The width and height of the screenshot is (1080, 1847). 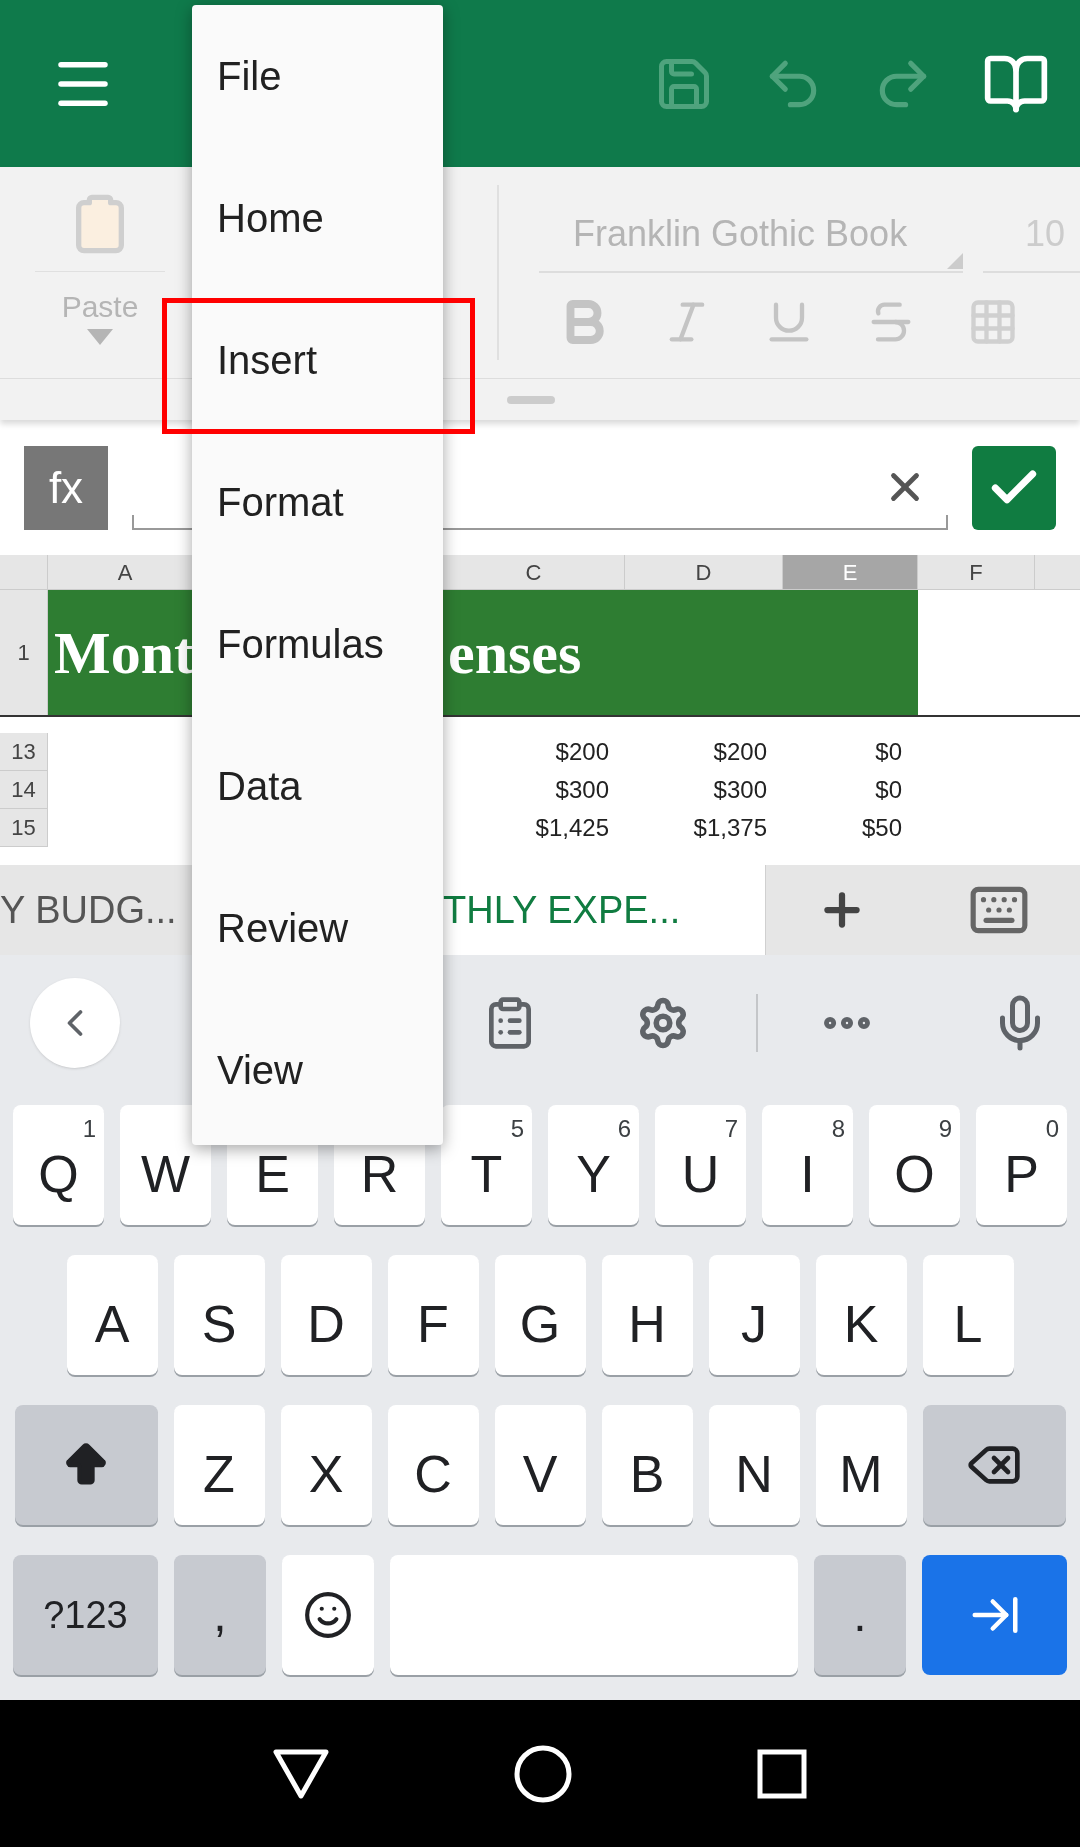 I want to click on function-button: fx, so click(x=66, y=487).